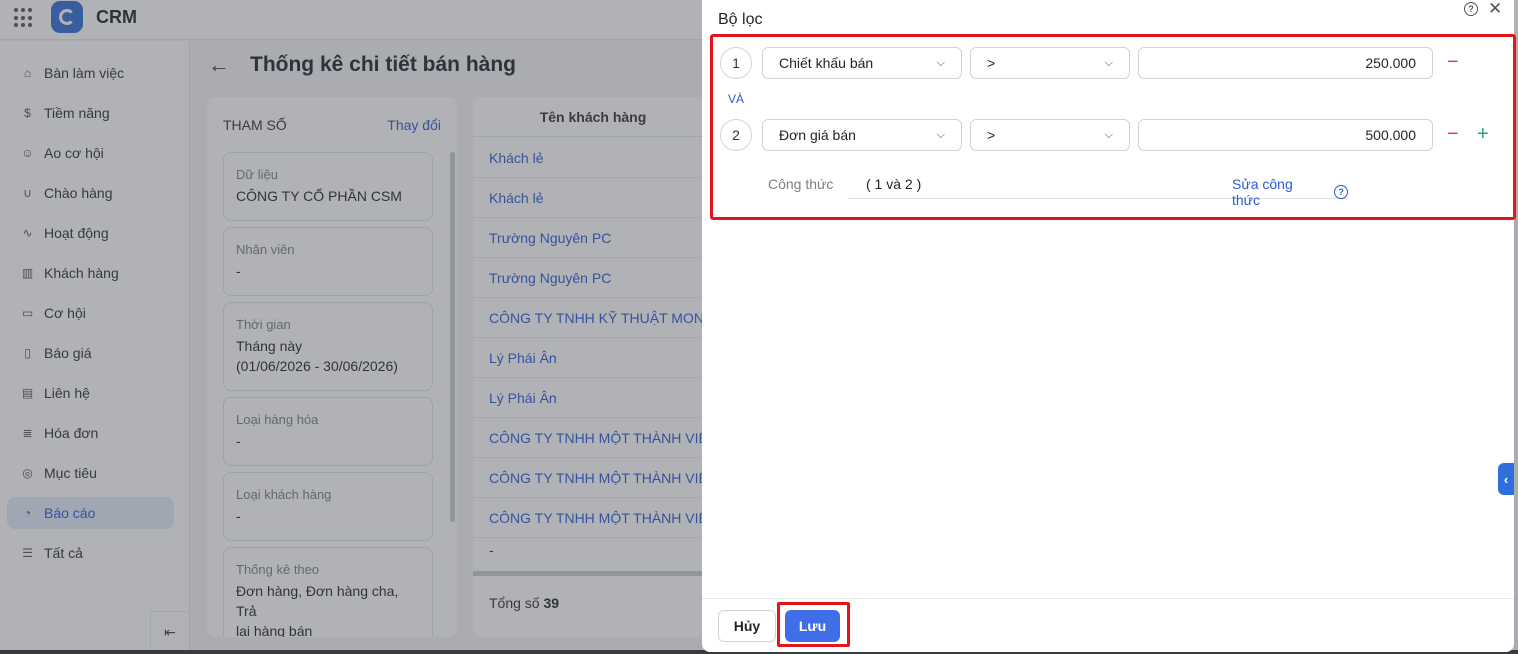 This screenshot has height=654, width=1518. I want to click on conjunction-label: VÀ, so click(736, 99).